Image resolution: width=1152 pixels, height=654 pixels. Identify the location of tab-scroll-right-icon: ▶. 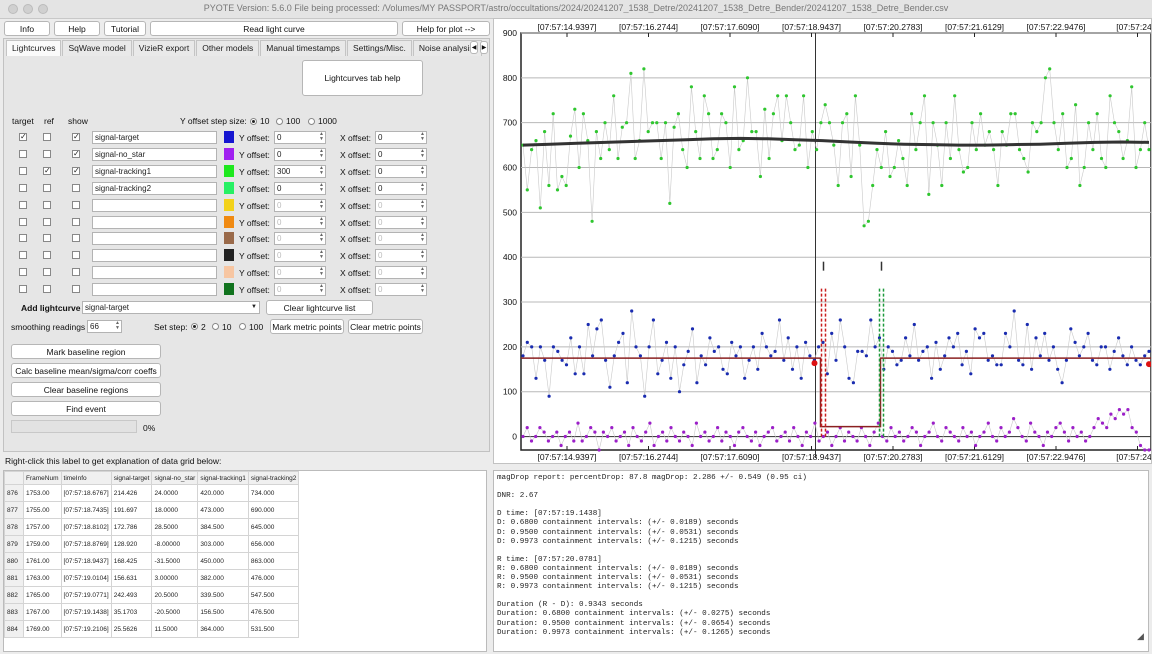
(484, 47).